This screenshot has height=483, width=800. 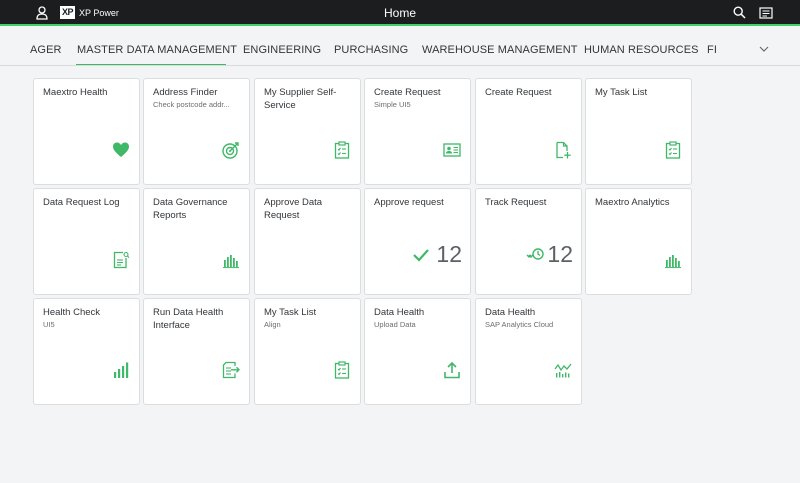 What do you see at coordinates (563, 150) in the screenshot?
I see `add-document-icon` at bounding box center [563, 150].